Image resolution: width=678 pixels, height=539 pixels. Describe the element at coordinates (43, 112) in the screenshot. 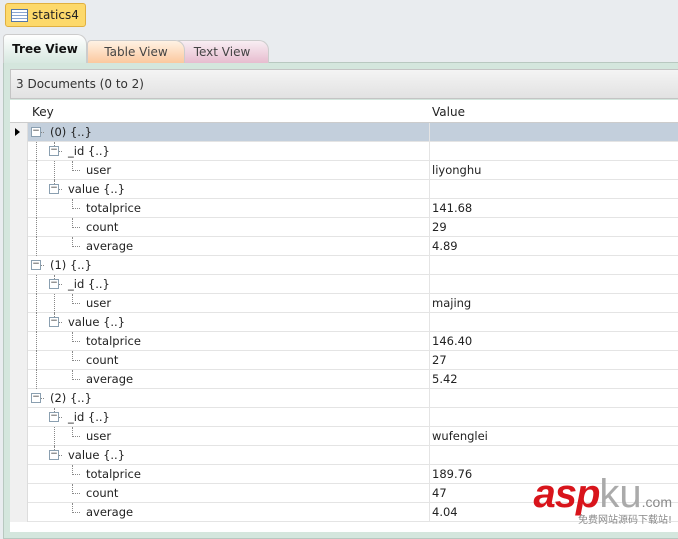

I see `key-column-header: Key` at that location.